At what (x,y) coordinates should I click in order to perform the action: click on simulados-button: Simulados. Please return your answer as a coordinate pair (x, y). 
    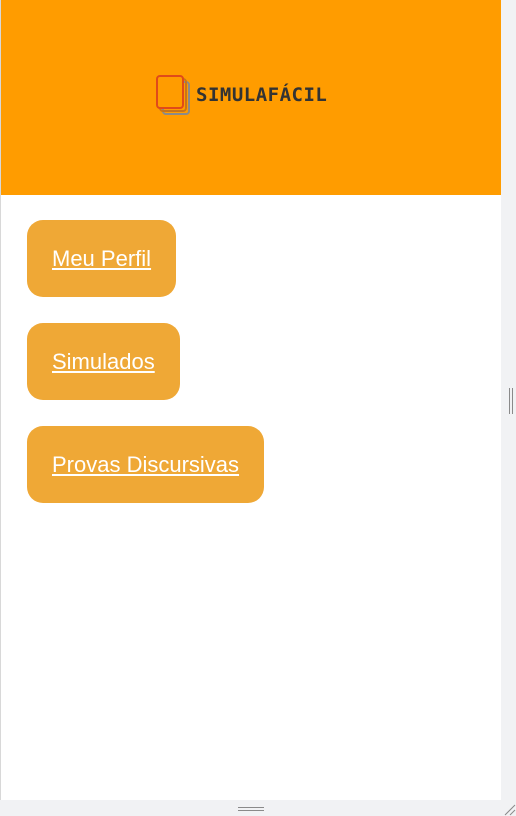
    Looking at the image, I should click on (103, 361).